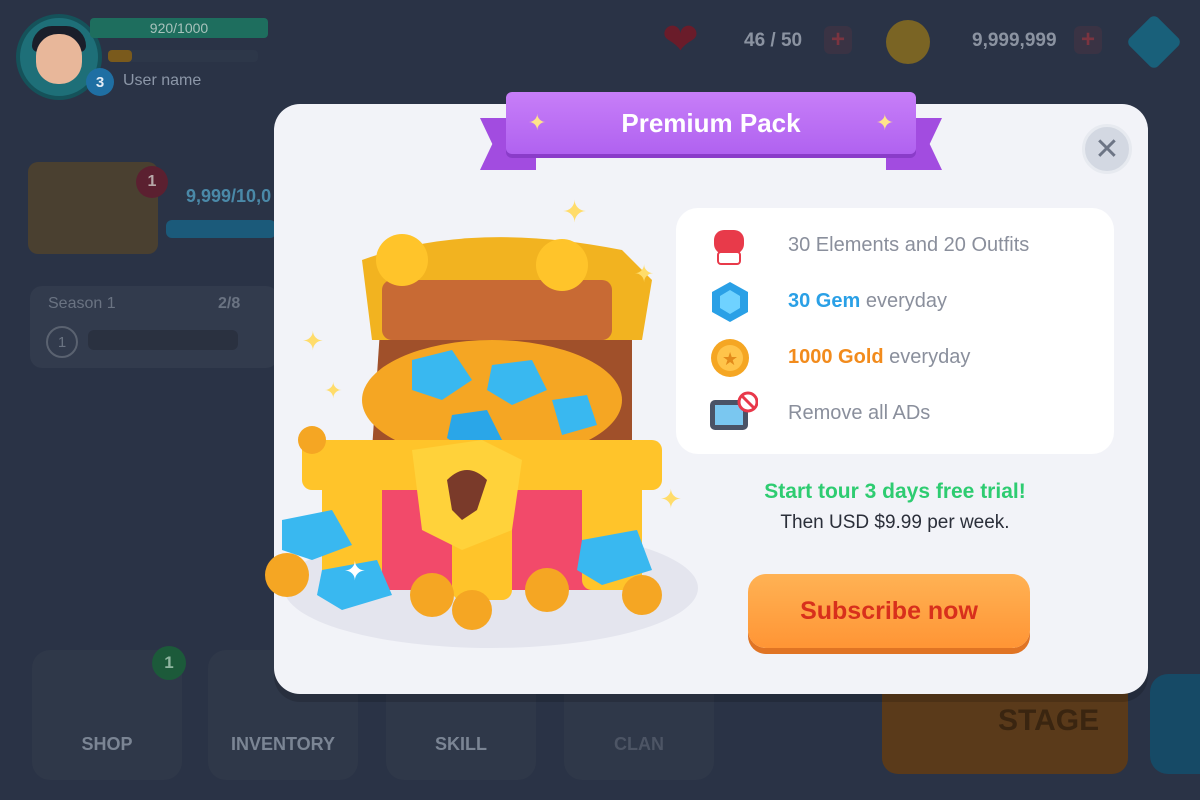  What do you see at coordinates (283, 744) in the screenshot?
I see `inventory-label: INVENTORY` at bounding box center [283, 744].